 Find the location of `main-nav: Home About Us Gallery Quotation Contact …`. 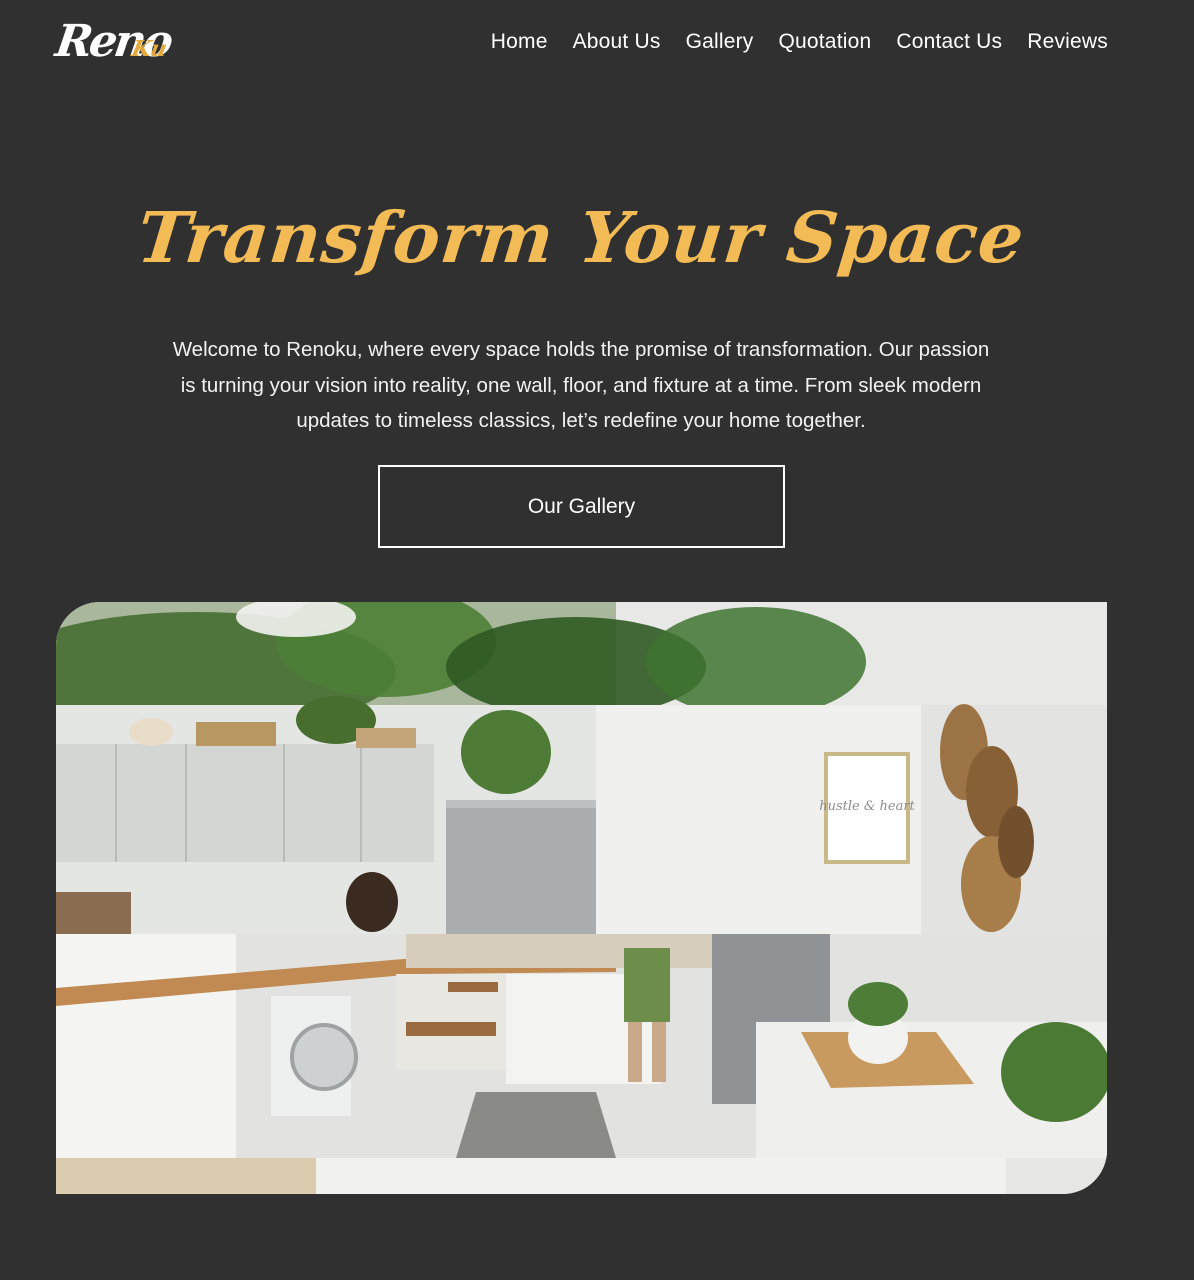

main-nav: Home About Us Gallery Quotation Contact … is located at coordinates (799, 42).